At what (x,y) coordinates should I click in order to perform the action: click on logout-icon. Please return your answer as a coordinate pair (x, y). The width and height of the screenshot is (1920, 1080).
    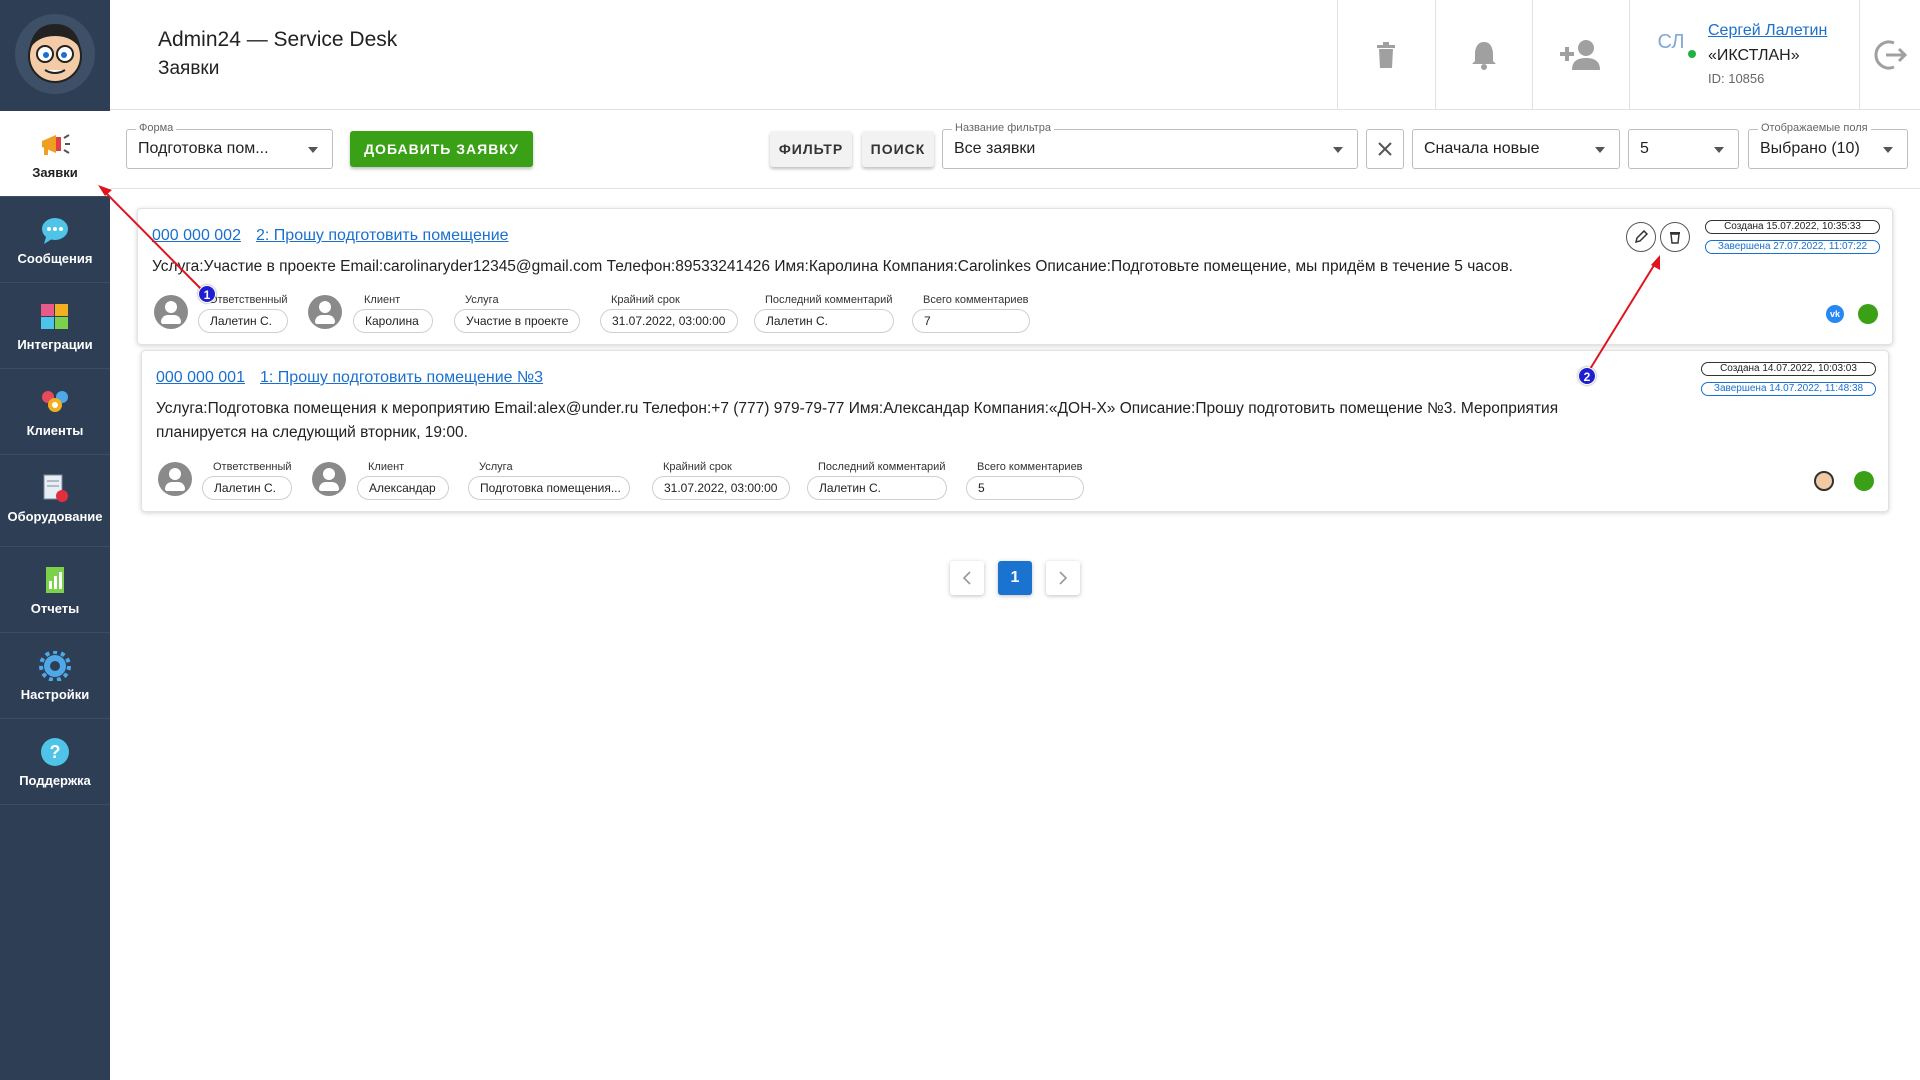
    Looking at the image, I should click on (1891, 55).